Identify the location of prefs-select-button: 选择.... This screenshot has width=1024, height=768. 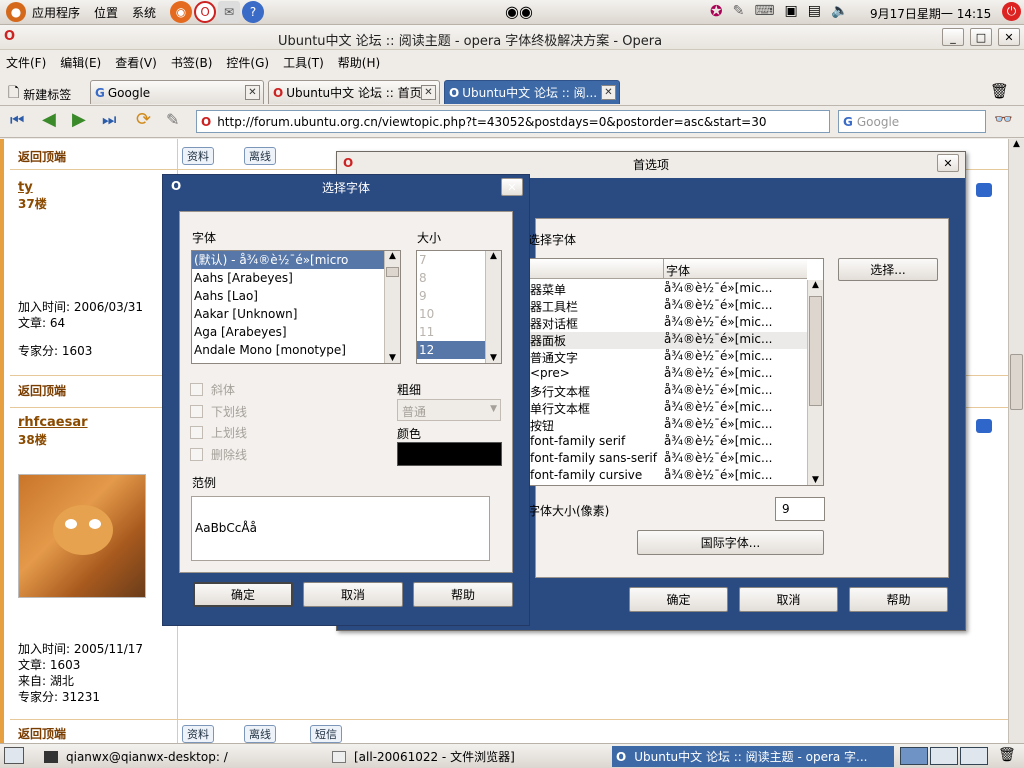
(888, 269).